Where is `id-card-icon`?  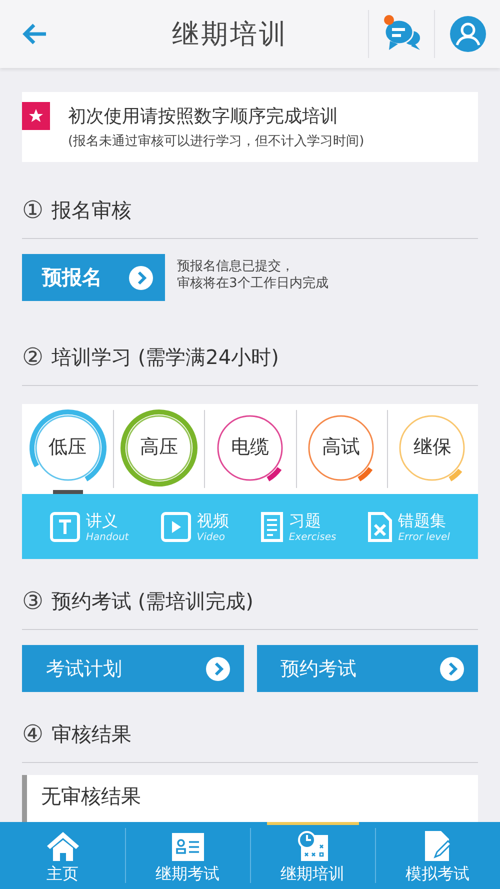 id-card-icon is located at coordinates (188, 847).